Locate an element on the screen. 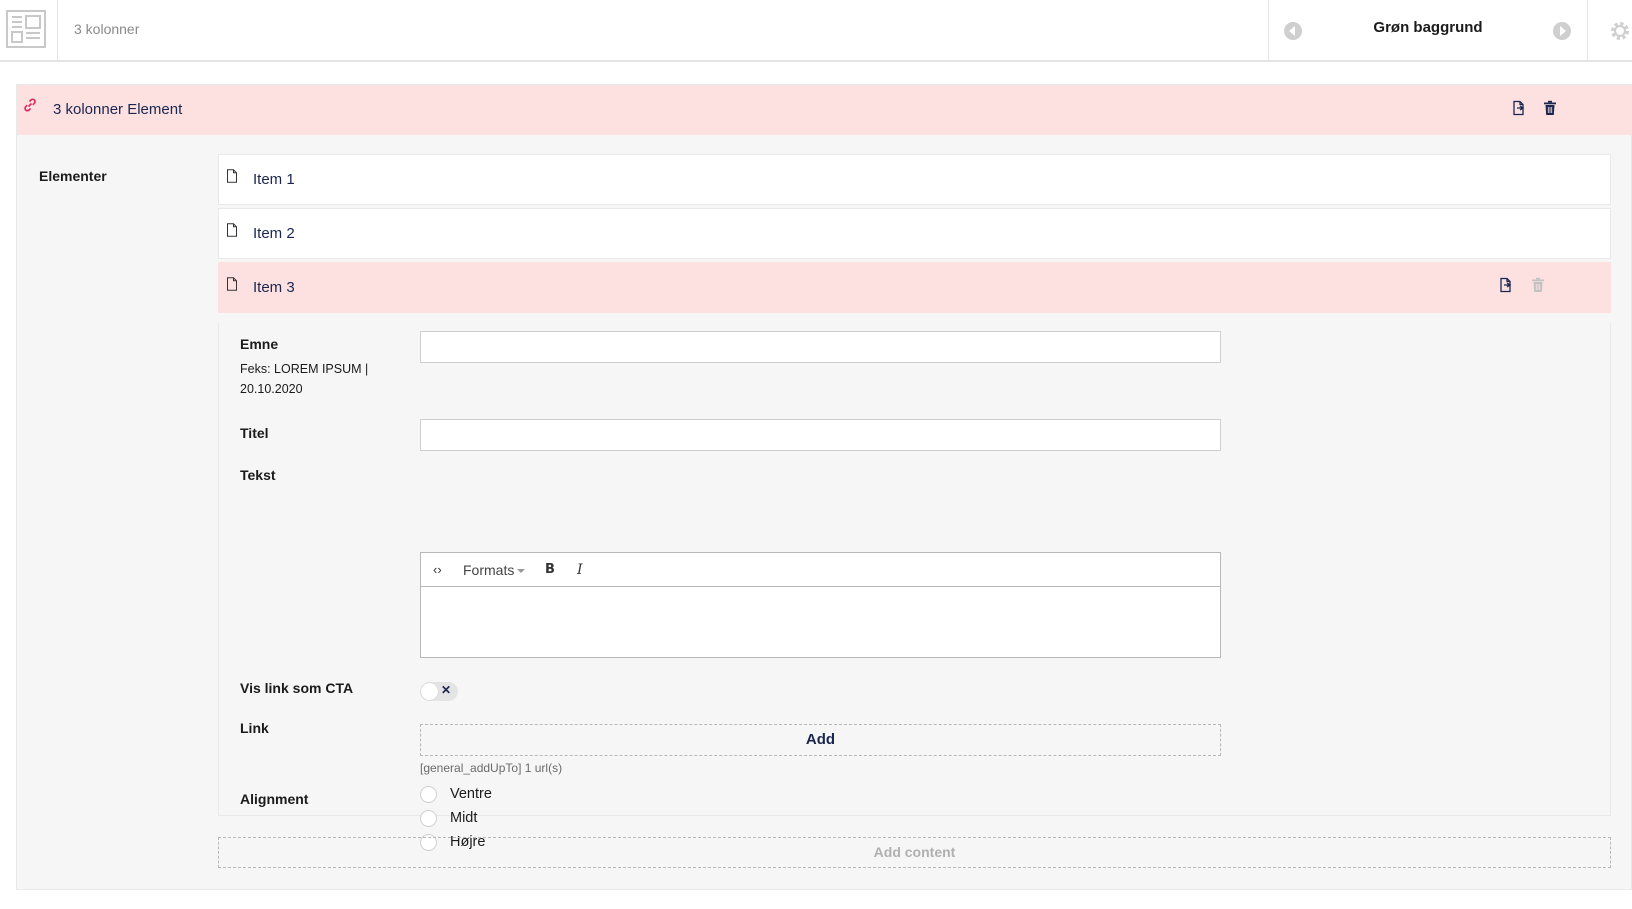 This screenshot has height=909, width=1632. layout-icon is located at coordinates (26, 29).